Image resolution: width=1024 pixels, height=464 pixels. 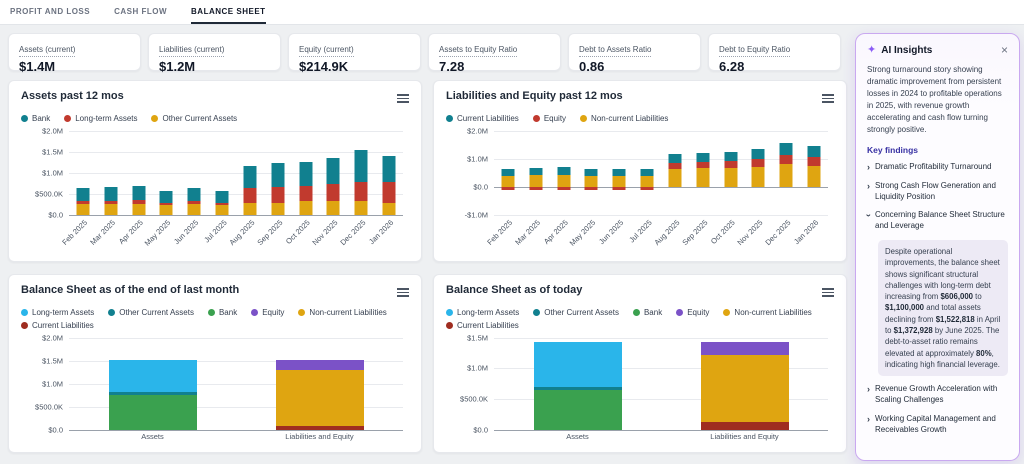 I want to click on legend-label: Non-current Liabilities, so click(x=773, y=312).